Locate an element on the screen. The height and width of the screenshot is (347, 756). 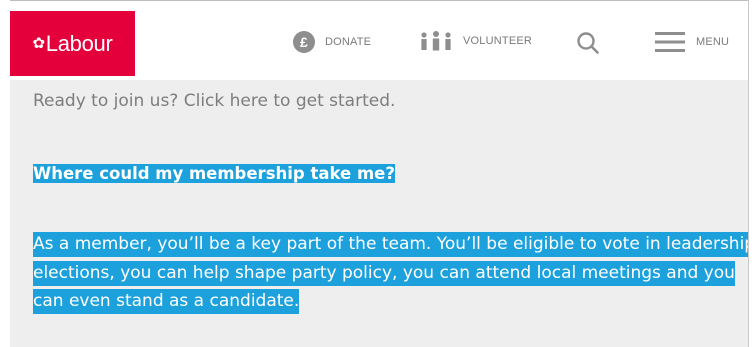
menu-button: MENU is located at coordinates (692, 42).